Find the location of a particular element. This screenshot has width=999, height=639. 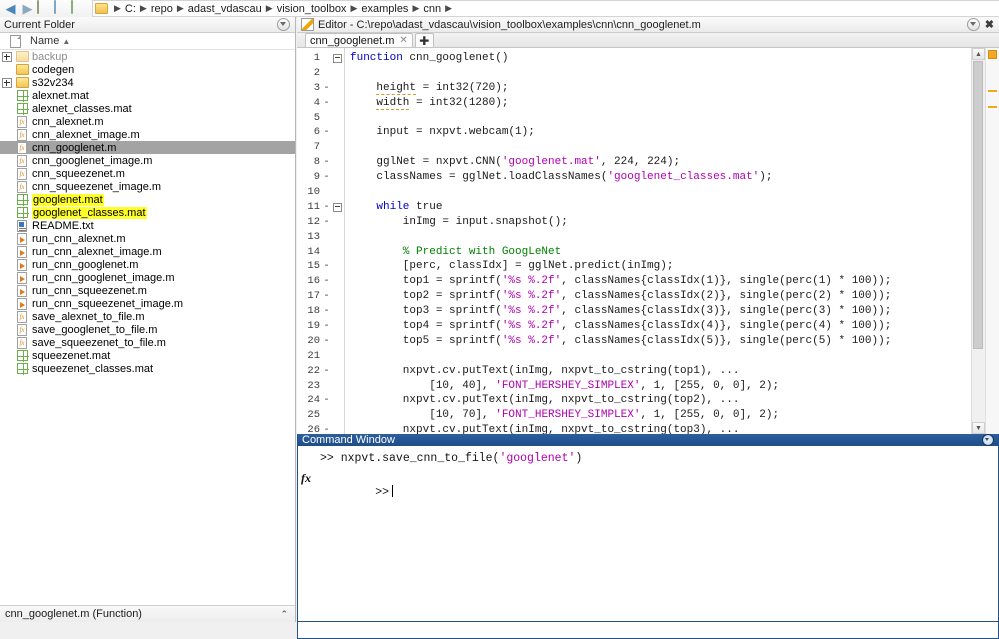

collapse-details-icon: ⌃ is located at coordinates (287, 614).